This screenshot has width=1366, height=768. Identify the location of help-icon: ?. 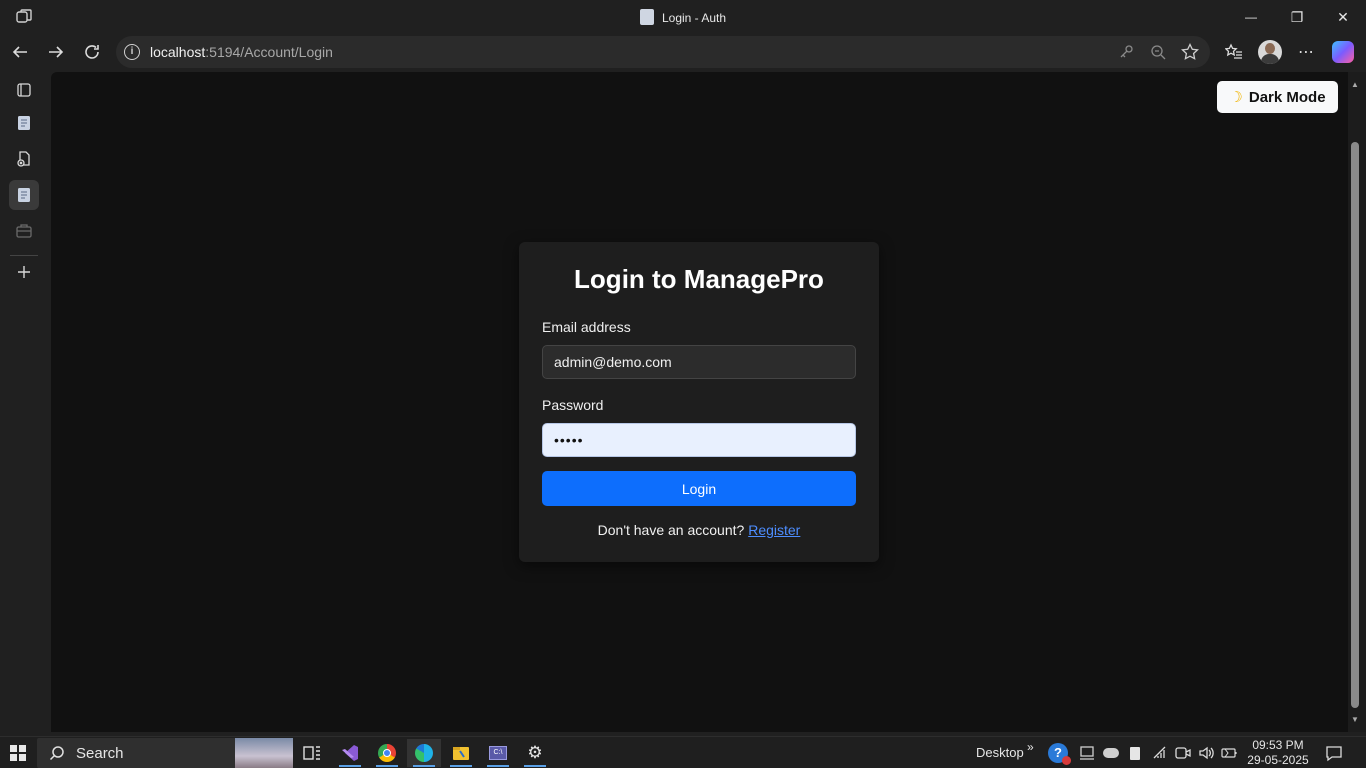
(1059, 754).